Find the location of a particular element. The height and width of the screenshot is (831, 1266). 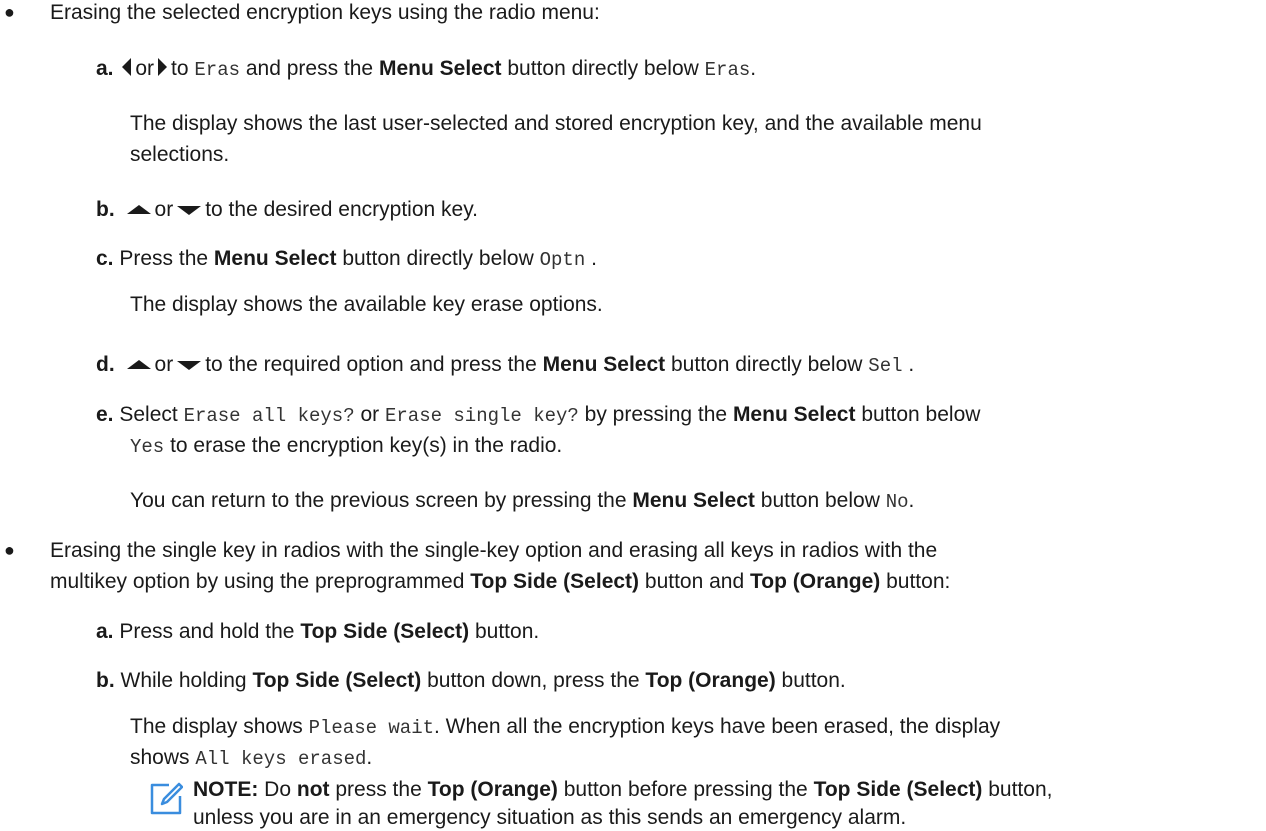

bold-term: not is located at coordinates (313, 789).